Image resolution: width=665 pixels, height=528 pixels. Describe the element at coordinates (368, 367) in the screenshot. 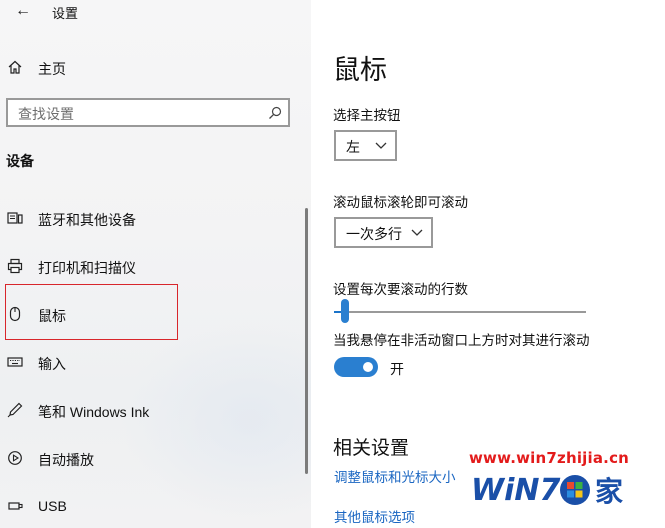

I see `toggle-knob` at that location.